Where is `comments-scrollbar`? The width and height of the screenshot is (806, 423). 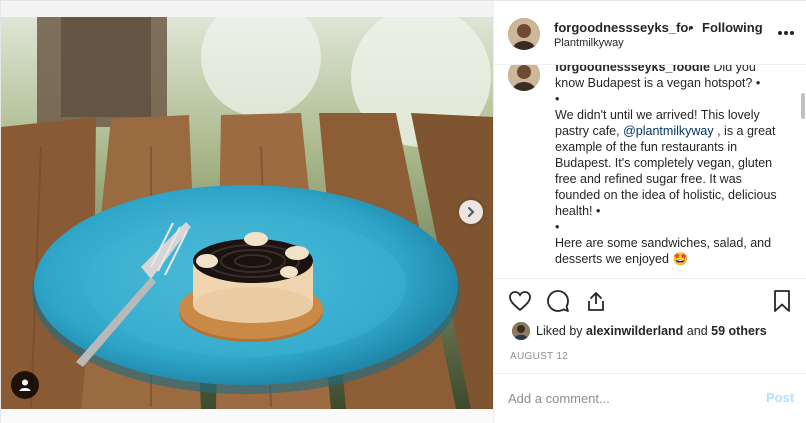
comments-scrollbar is located at coordinates (802, 172).